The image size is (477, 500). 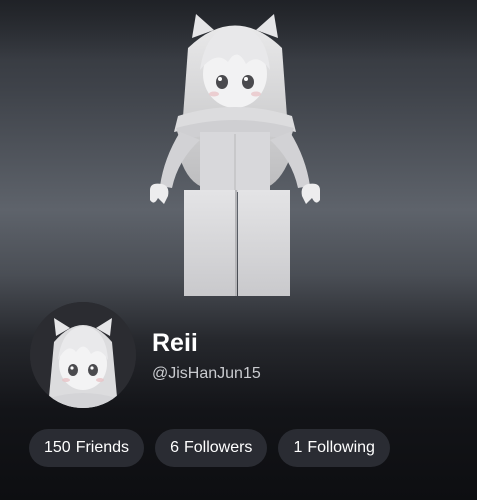 What do you see at coordinates (206, 356) in the screenshot?
I see `profile-names: Reii @JisHanJun15` at bounding box center [206, 356].